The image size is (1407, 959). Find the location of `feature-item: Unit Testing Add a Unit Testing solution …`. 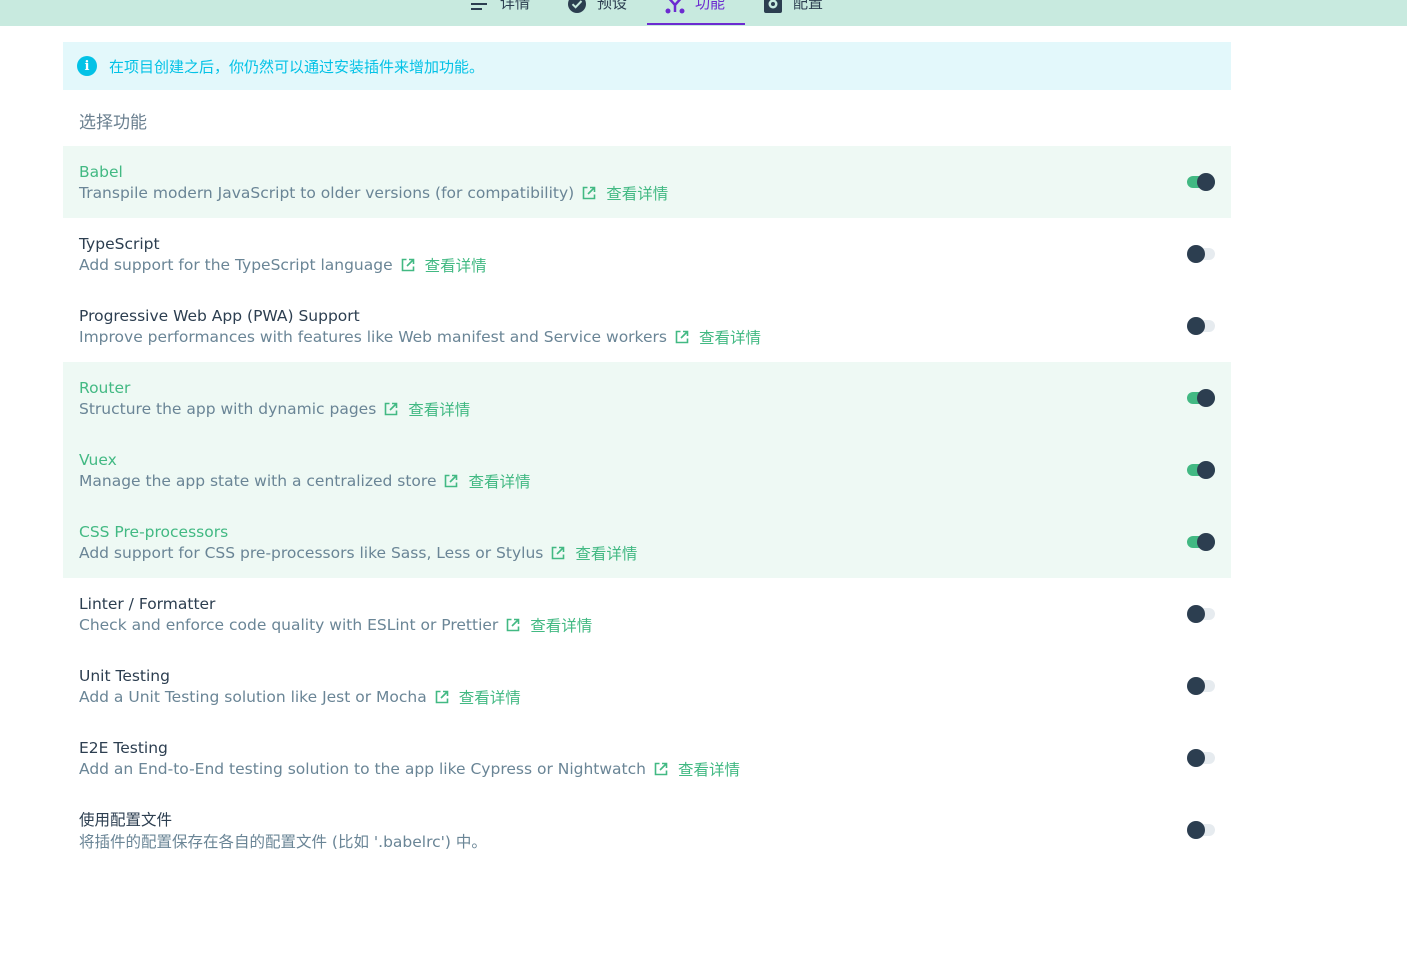

feature-item: Unit Testing Add a Unit Testing solution … is located at coordinates (647, 686).